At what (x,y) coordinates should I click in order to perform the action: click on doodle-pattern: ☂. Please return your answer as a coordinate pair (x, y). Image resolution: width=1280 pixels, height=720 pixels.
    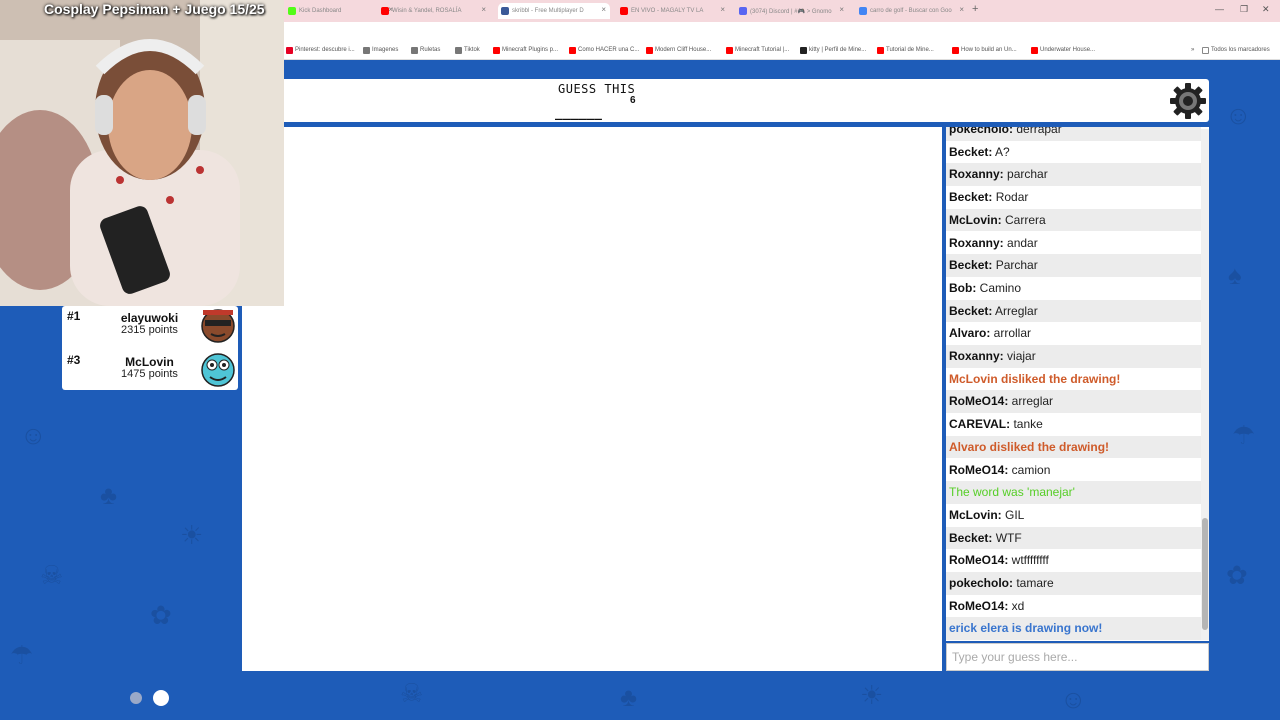
    Looking at the image, I should click on (1244, 435).